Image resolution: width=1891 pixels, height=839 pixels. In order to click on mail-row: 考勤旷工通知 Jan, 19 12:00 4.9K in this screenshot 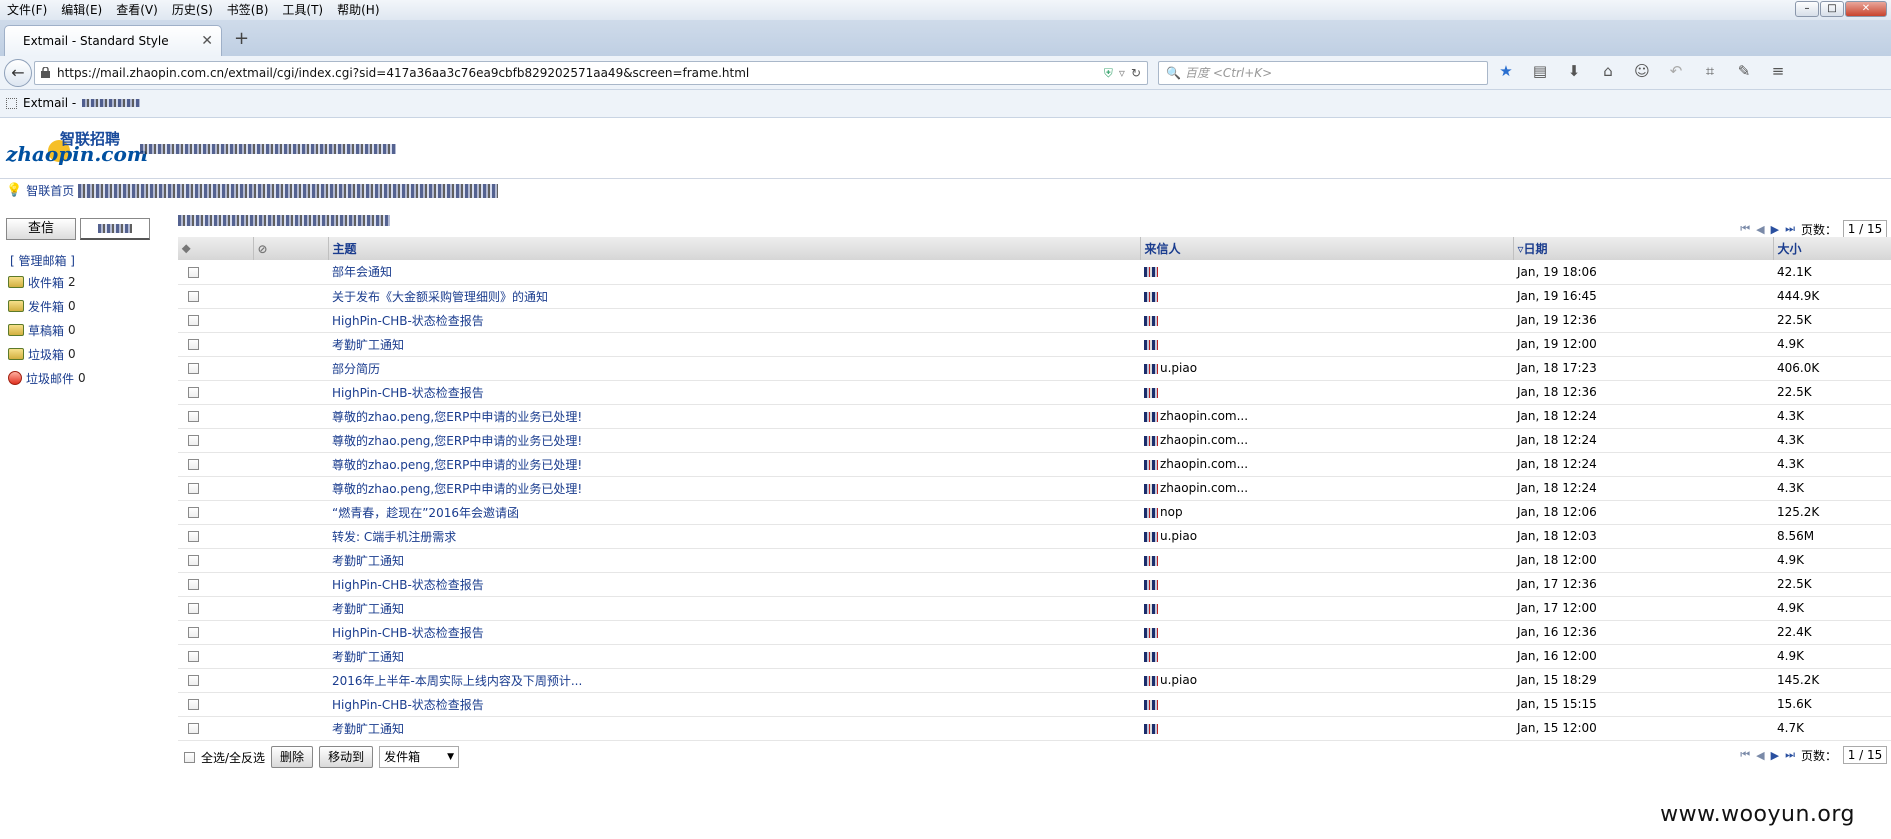, I will do `click(1034, 344)`.